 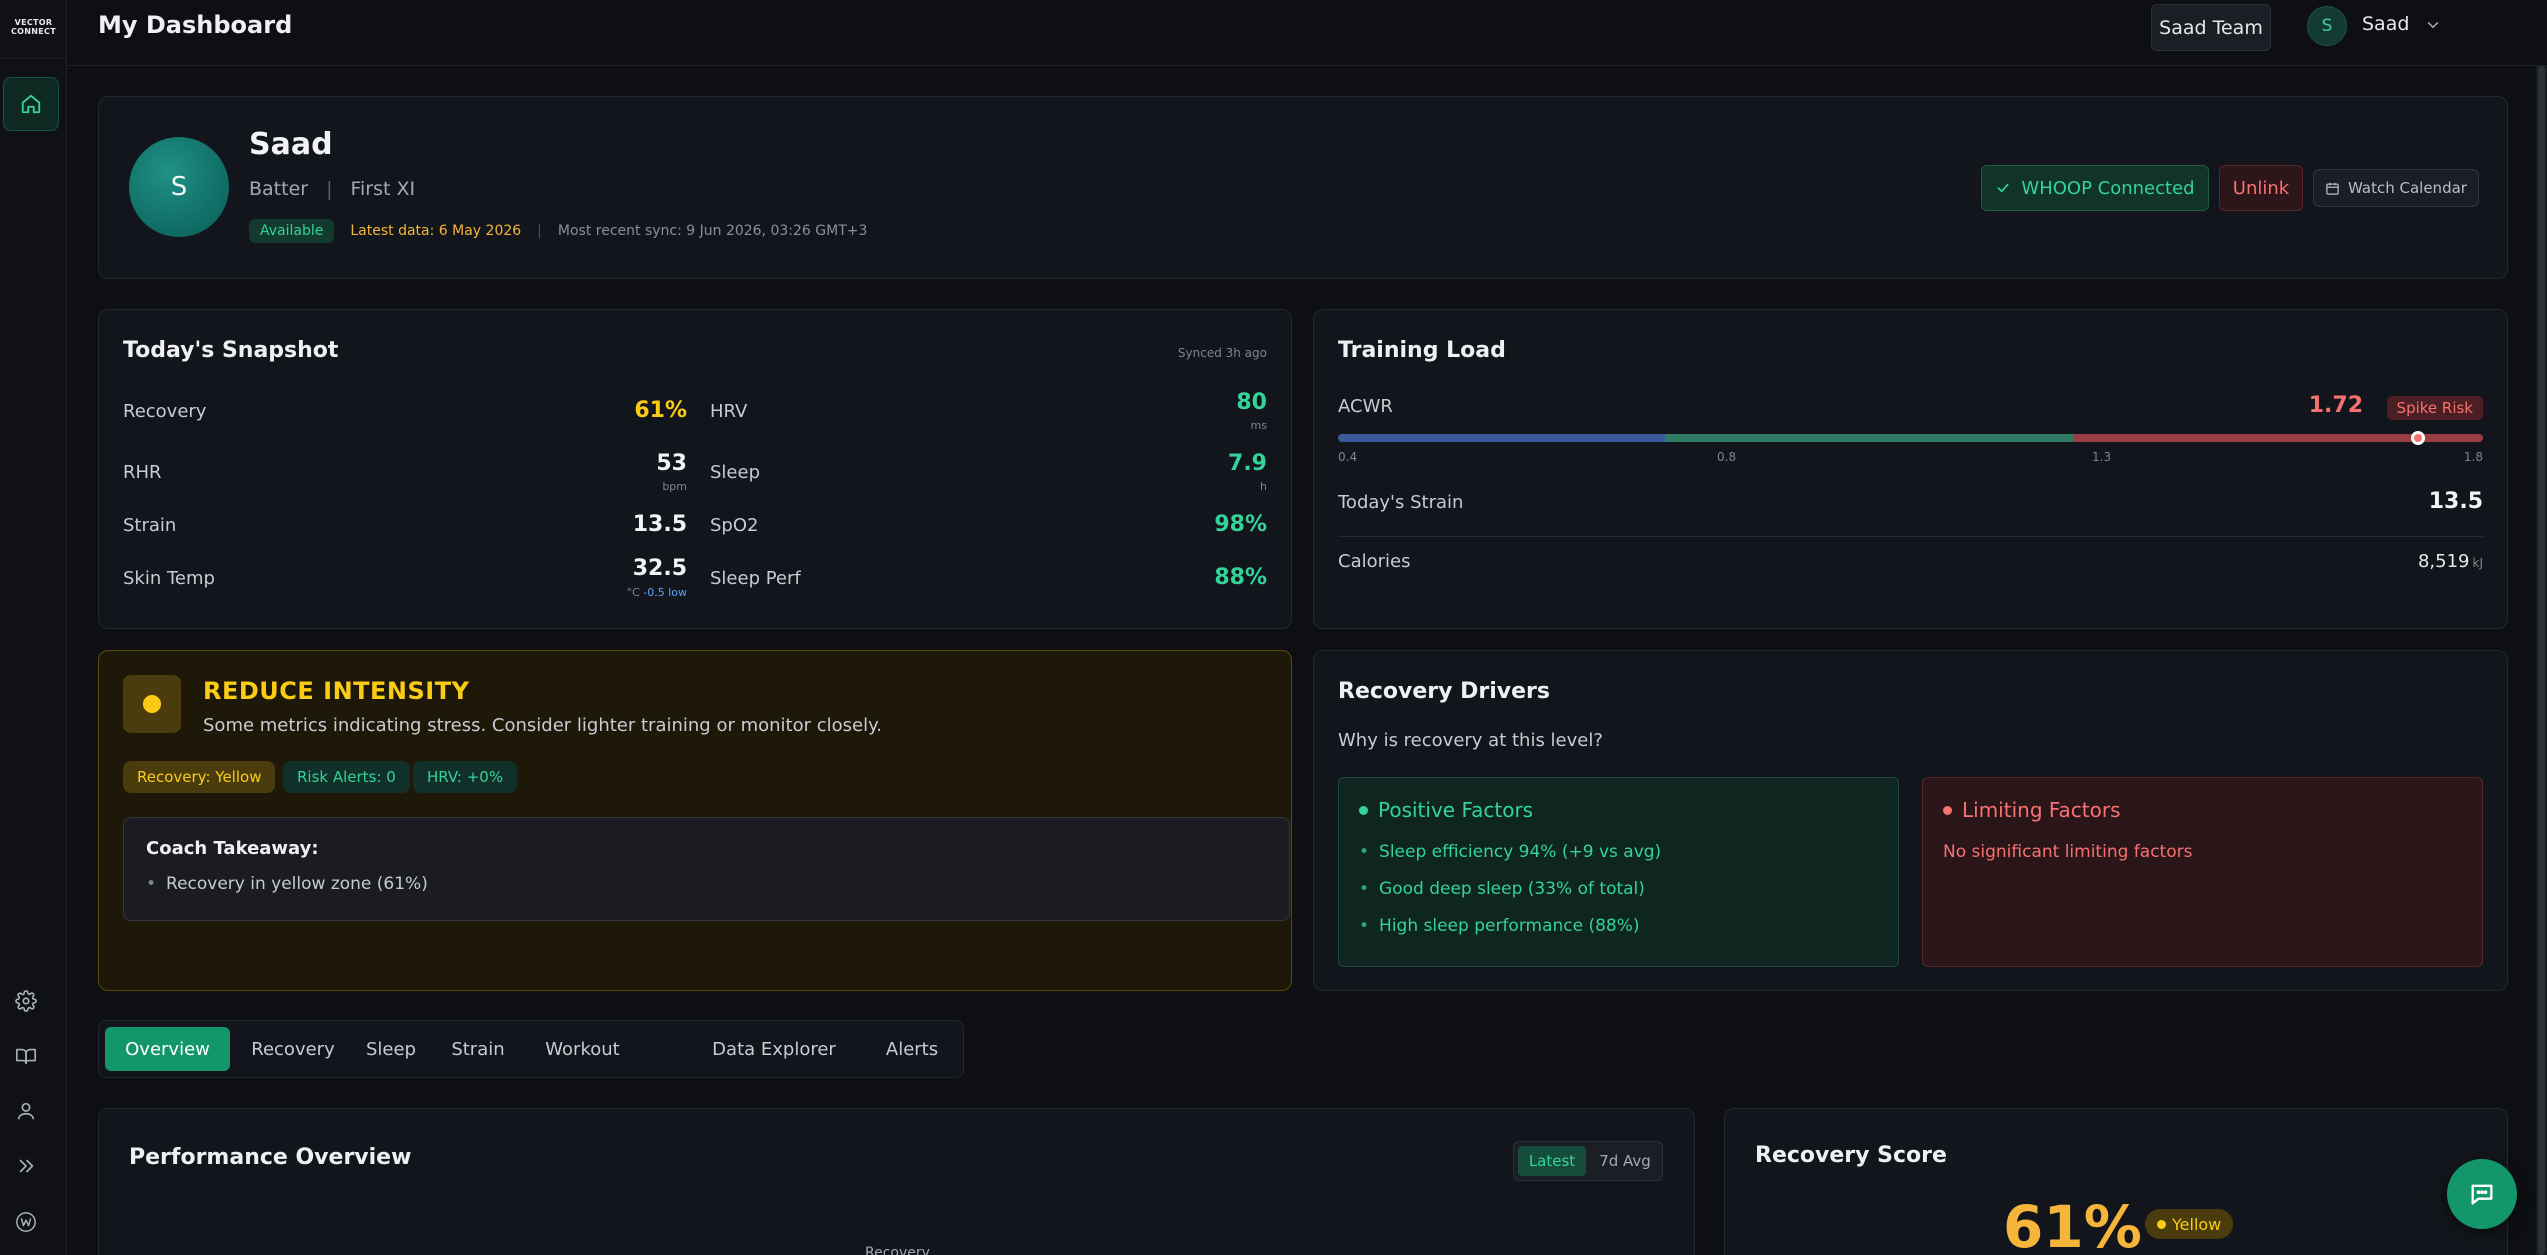 I want to click on user-name: Saad, so click(x=2385, y=24).